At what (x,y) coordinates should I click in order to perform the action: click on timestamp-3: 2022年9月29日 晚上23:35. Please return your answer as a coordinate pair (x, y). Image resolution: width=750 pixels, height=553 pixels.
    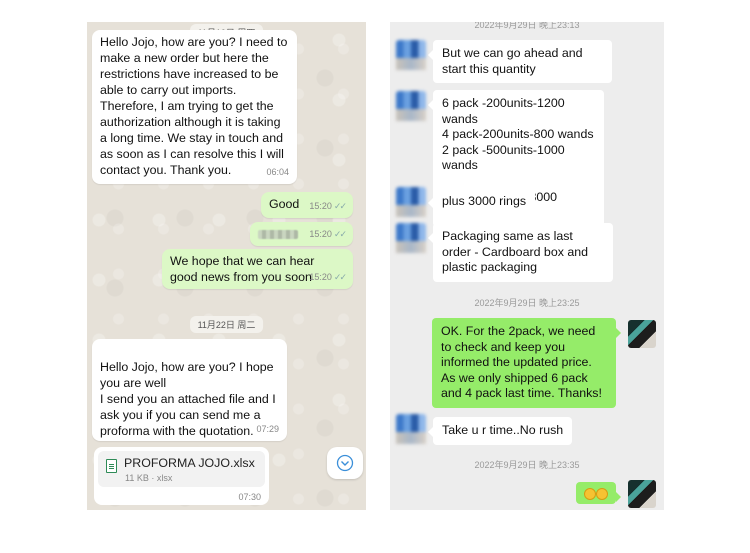
    Looking at the image, I should click on (527, 465).